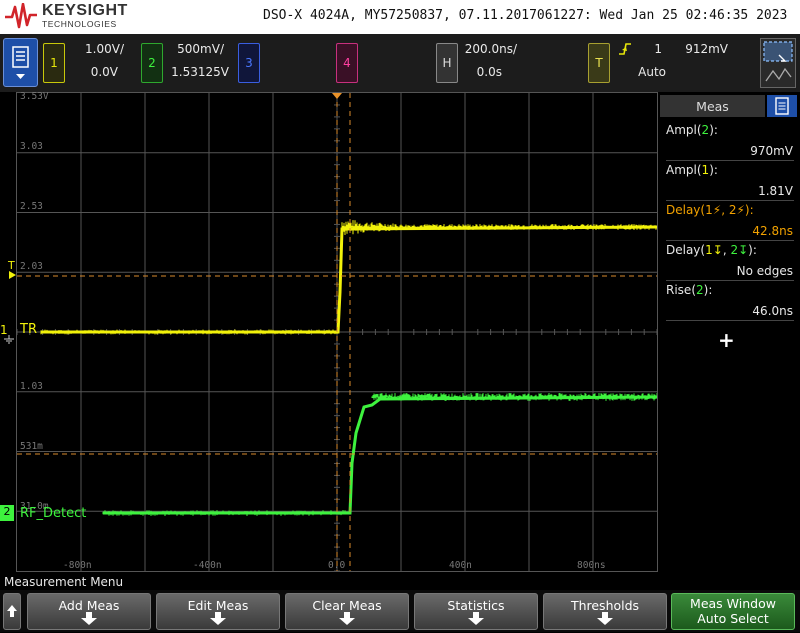 The height and width of the screenshot is (633, 800). What do you see at coordinates (605, 605) in the screenshot?
I see `softkey-label: Thresholds` at bounding box center [605, 605].